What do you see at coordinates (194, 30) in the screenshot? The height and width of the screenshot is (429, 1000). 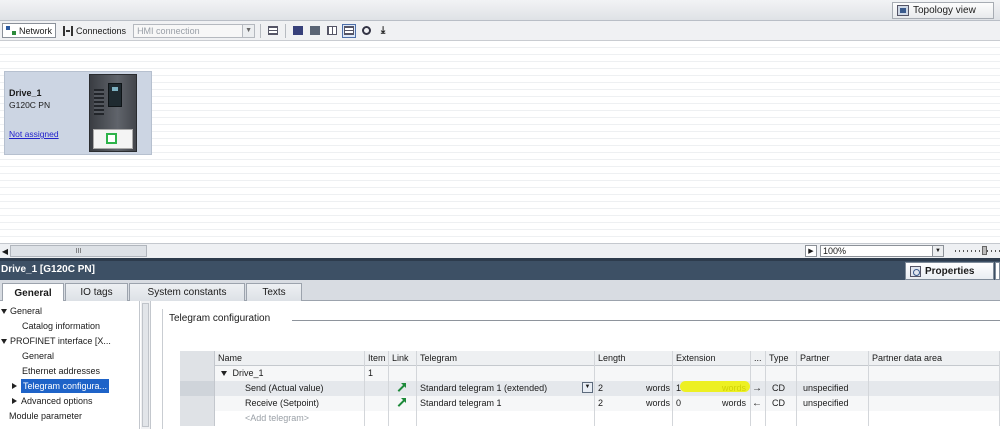 I see `connection-type-select: HMI connection ▼` at bounding box center [194, 30].